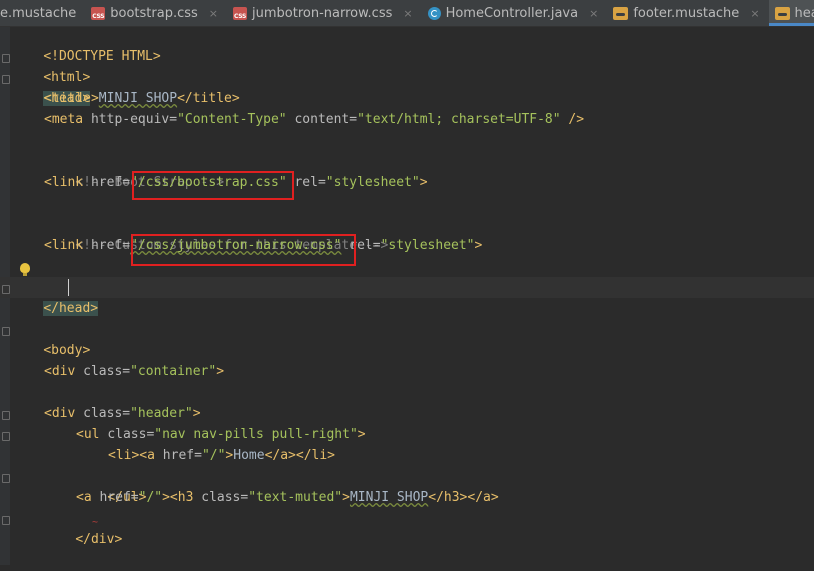 This screenshot has height=571, width=814. What do you see at coordinates (407, 287) in the screenshot?
I see `current-line-highlight` at bounding box center [407, 287].